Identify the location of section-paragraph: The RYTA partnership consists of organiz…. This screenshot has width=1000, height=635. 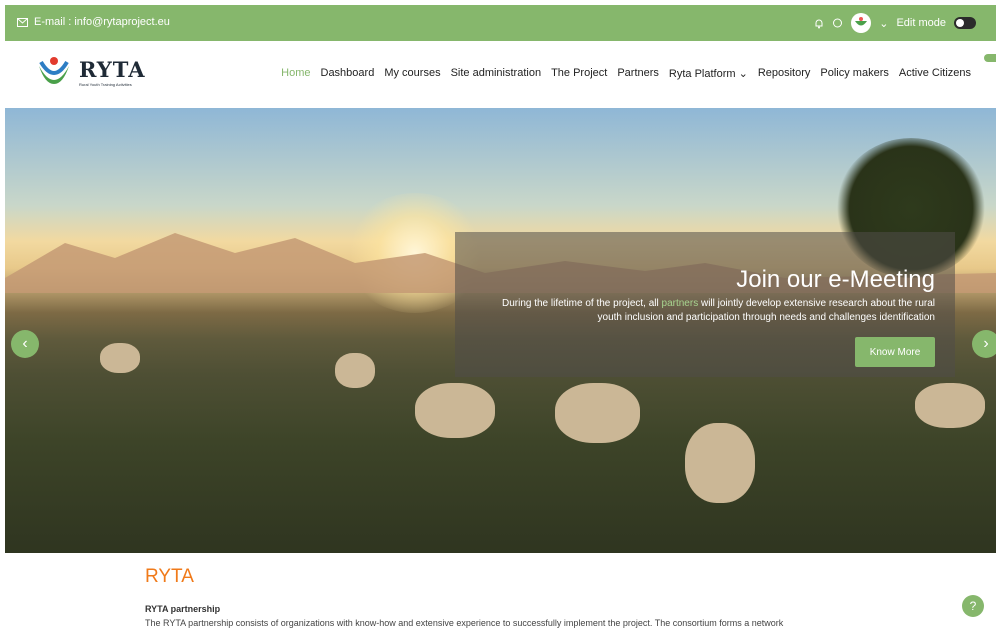
(464, 623).